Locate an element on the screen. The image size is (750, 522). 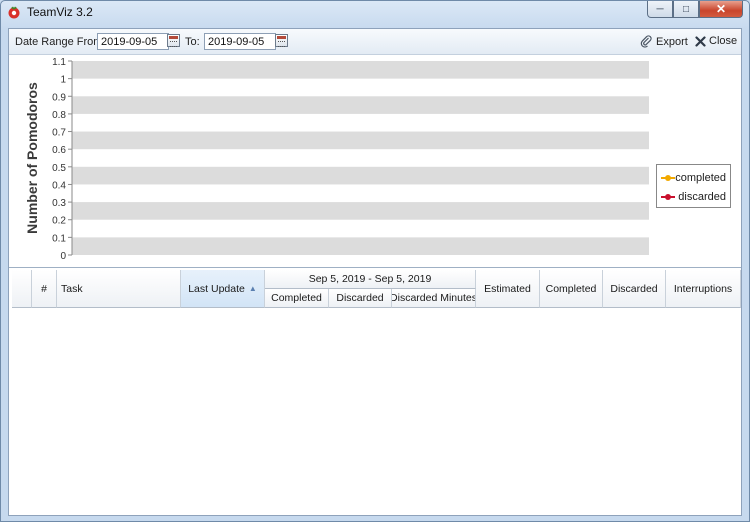
column-header-estimated: Estimated is located at coordinates (508, 289).